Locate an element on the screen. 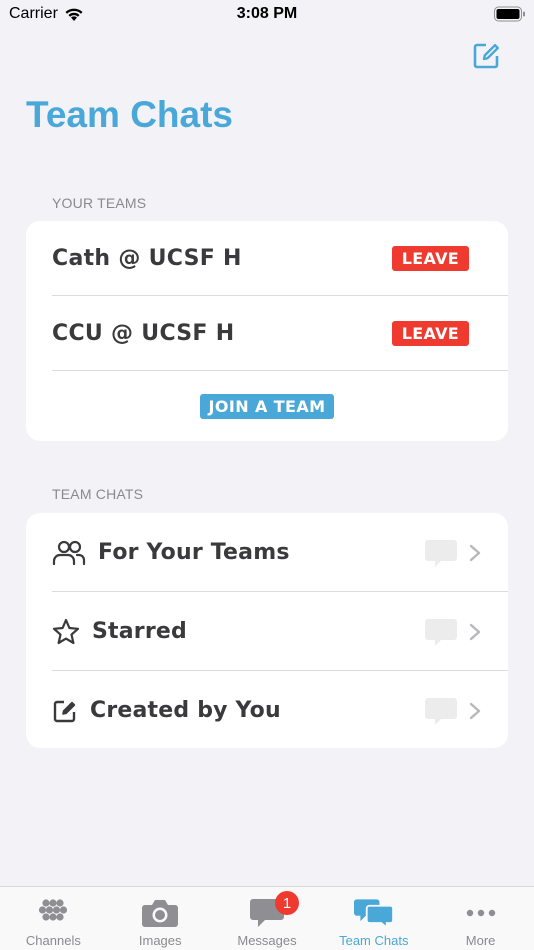 This screenshot has height=950, width=534. tab-label: Images is located at coordinates (160, 940).